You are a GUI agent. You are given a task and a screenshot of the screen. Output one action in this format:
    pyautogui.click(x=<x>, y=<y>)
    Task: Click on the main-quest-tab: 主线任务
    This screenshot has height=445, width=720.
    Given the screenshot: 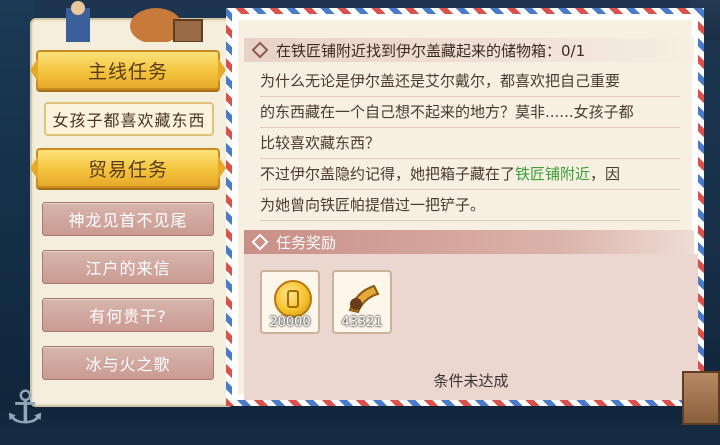 What is the action you would take?
    pyautogui.click(x=128, y=70)
    